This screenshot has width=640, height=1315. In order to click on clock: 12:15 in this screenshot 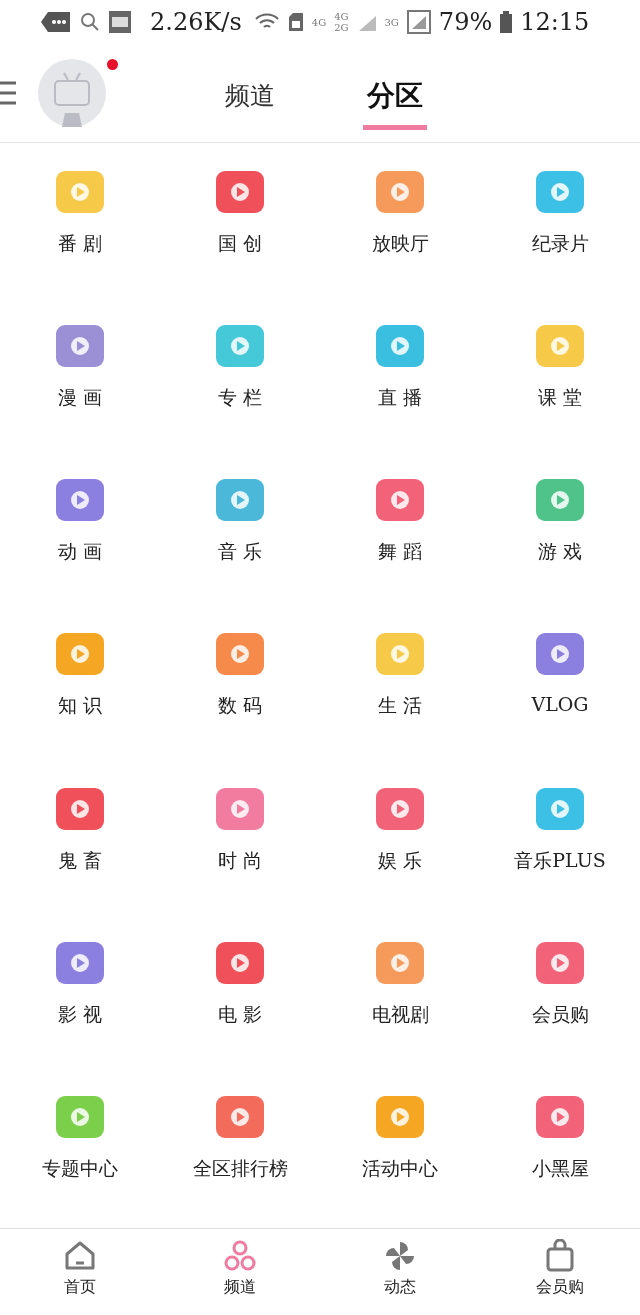, I will do `click(555, 22)`.